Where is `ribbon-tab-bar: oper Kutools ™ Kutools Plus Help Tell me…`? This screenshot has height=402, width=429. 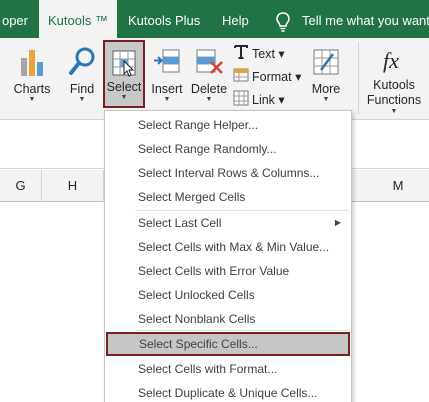
ribbon-tab-bar: oper Kutools ™ Kutools Plus Help Tell me… is located at coordinates (214, 19).